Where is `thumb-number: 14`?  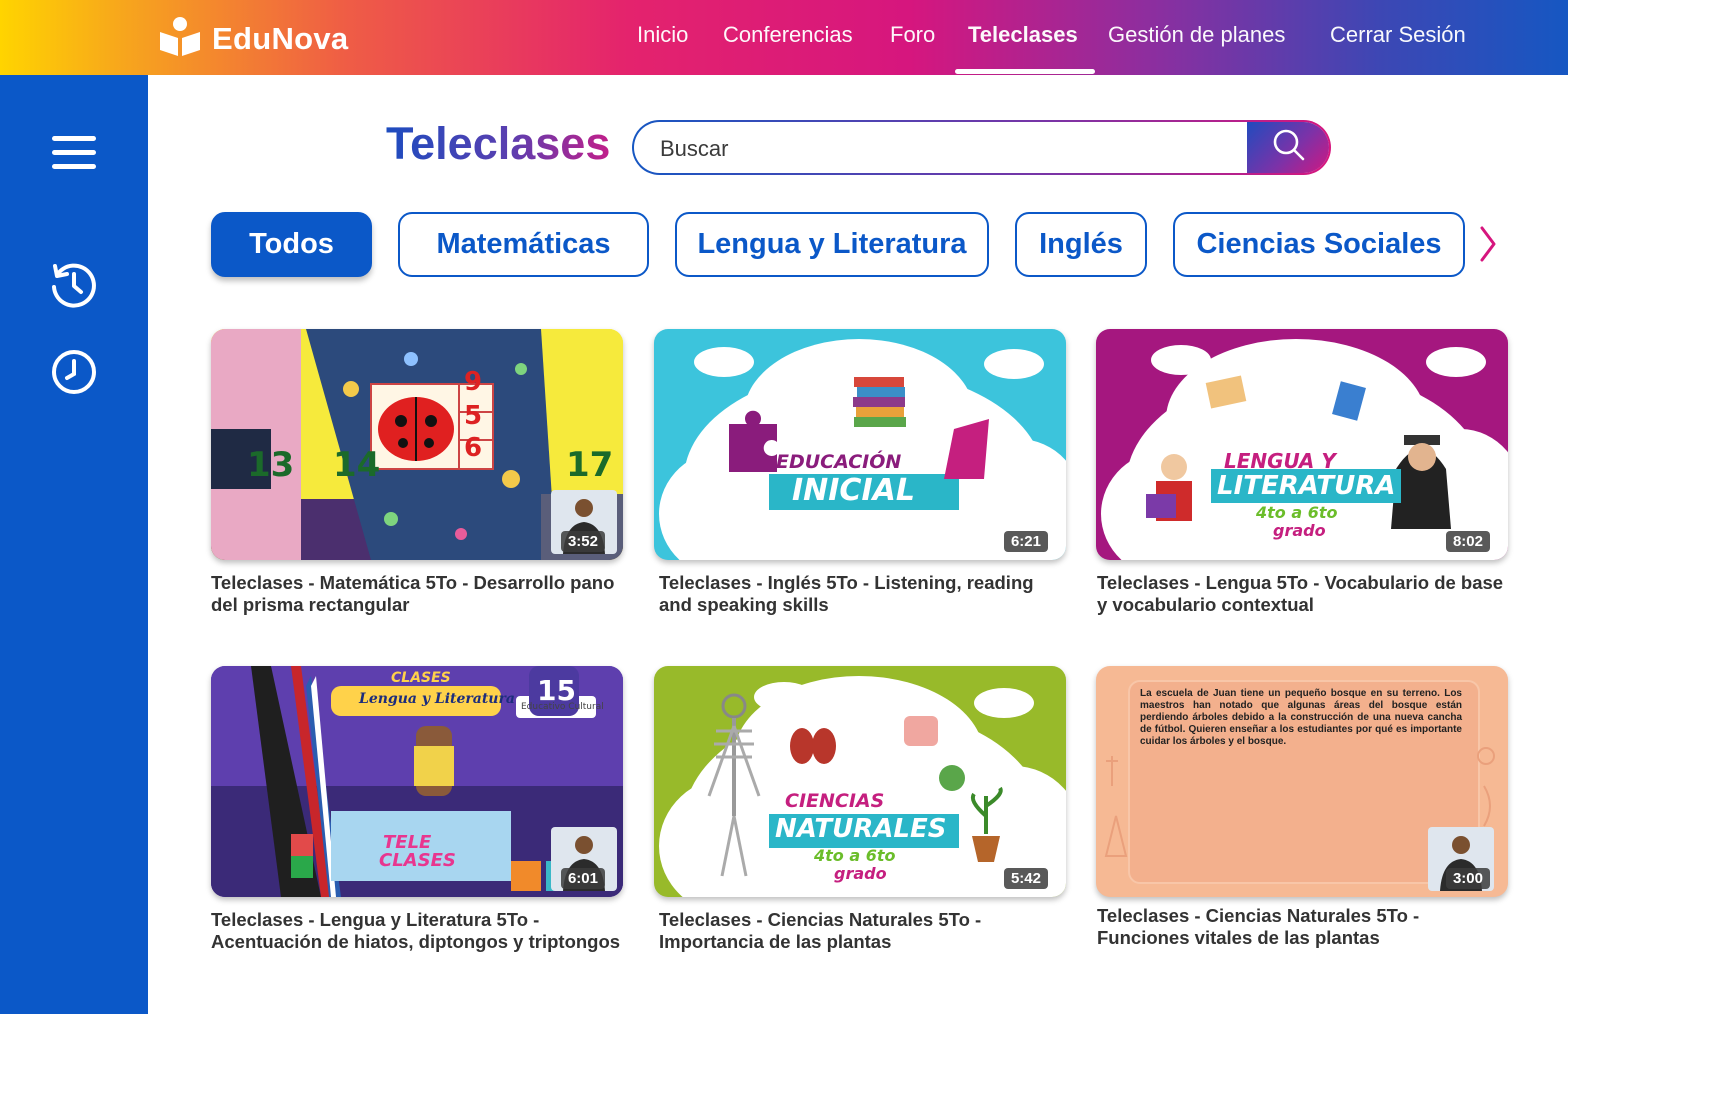
thumb-number: 14 is located at coordinates (357, 465).